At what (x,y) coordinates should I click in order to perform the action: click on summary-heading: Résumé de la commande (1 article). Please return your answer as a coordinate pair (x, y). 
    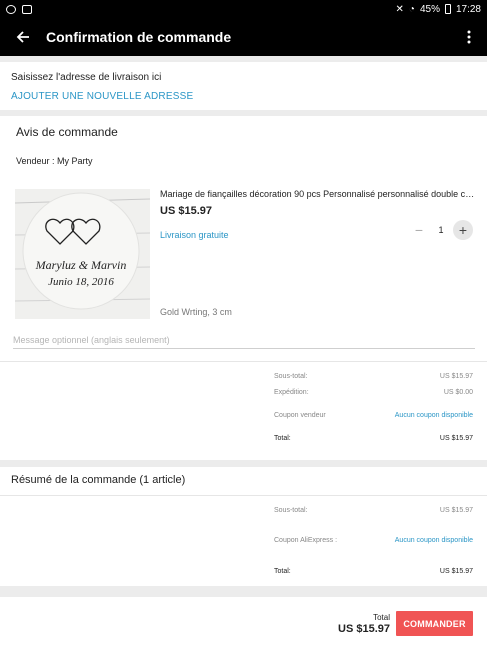
    Looking at the image, I should click on (98, 480).